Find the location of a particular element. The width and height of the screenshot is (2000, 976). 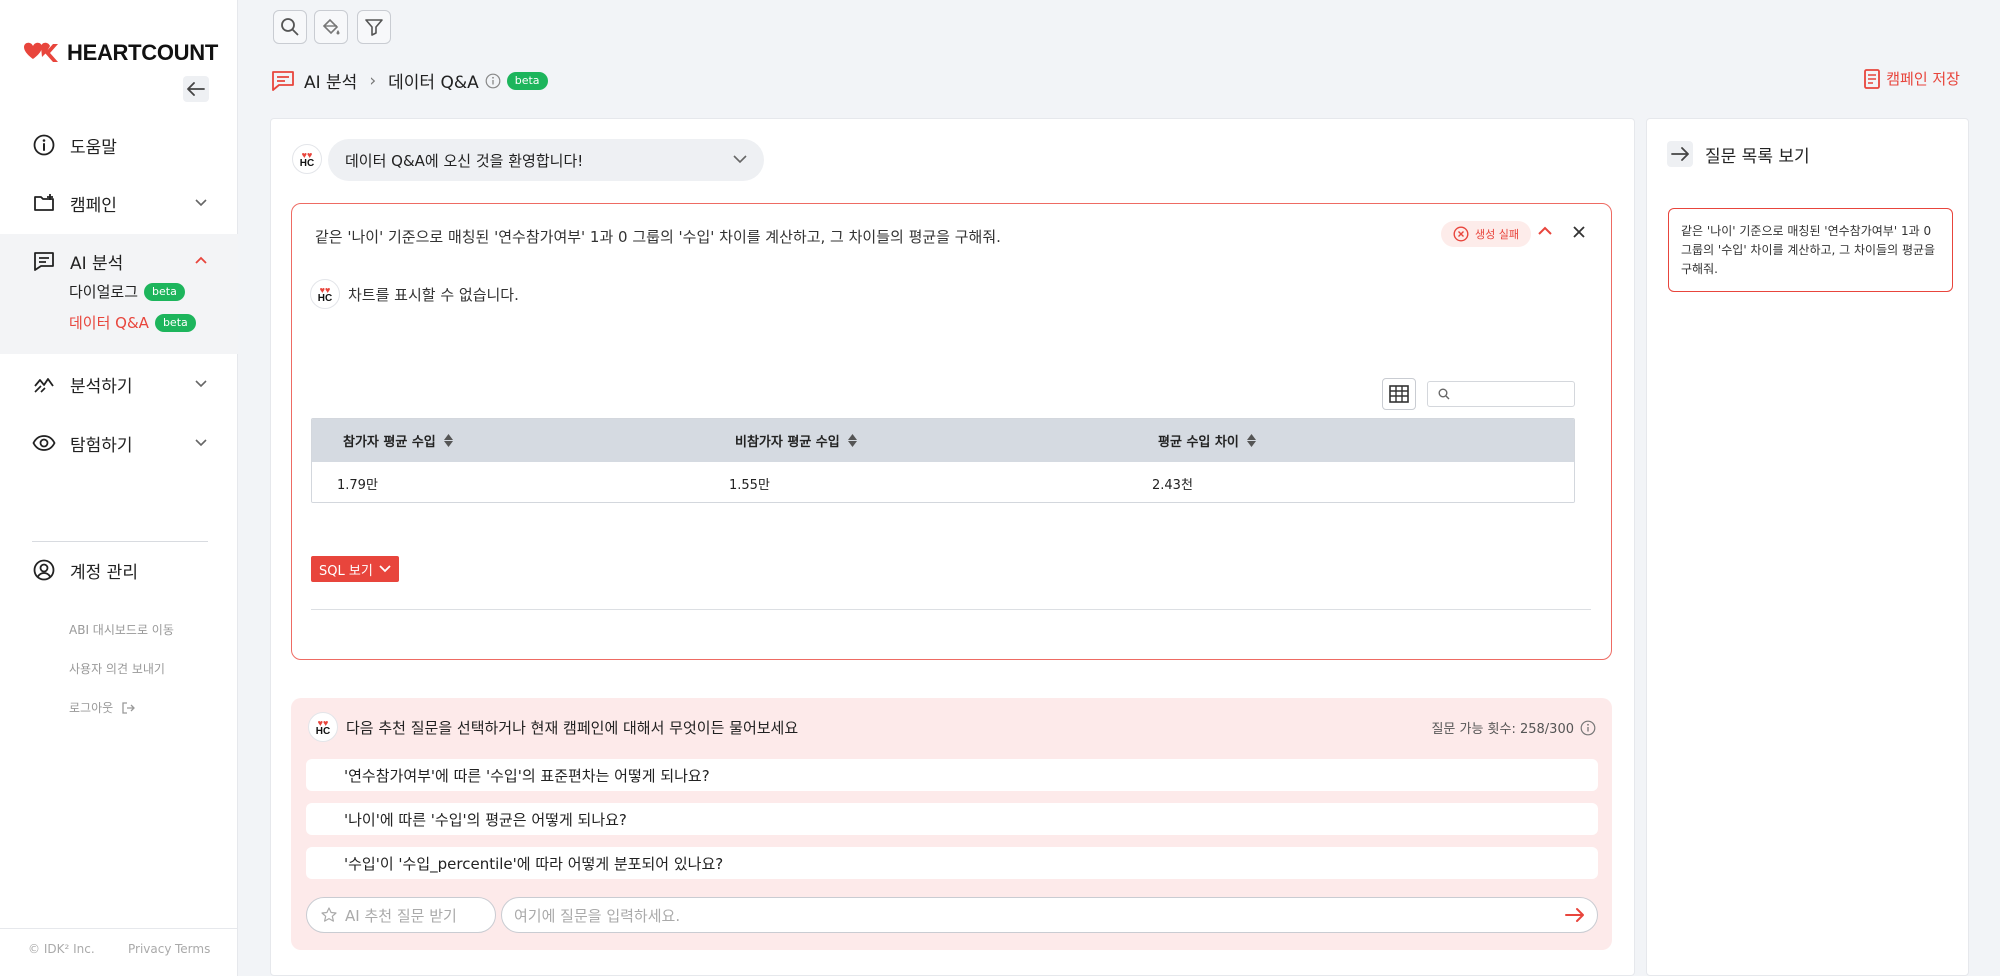

logout-link: 로그아웃 is located at coordinates (102, 707).